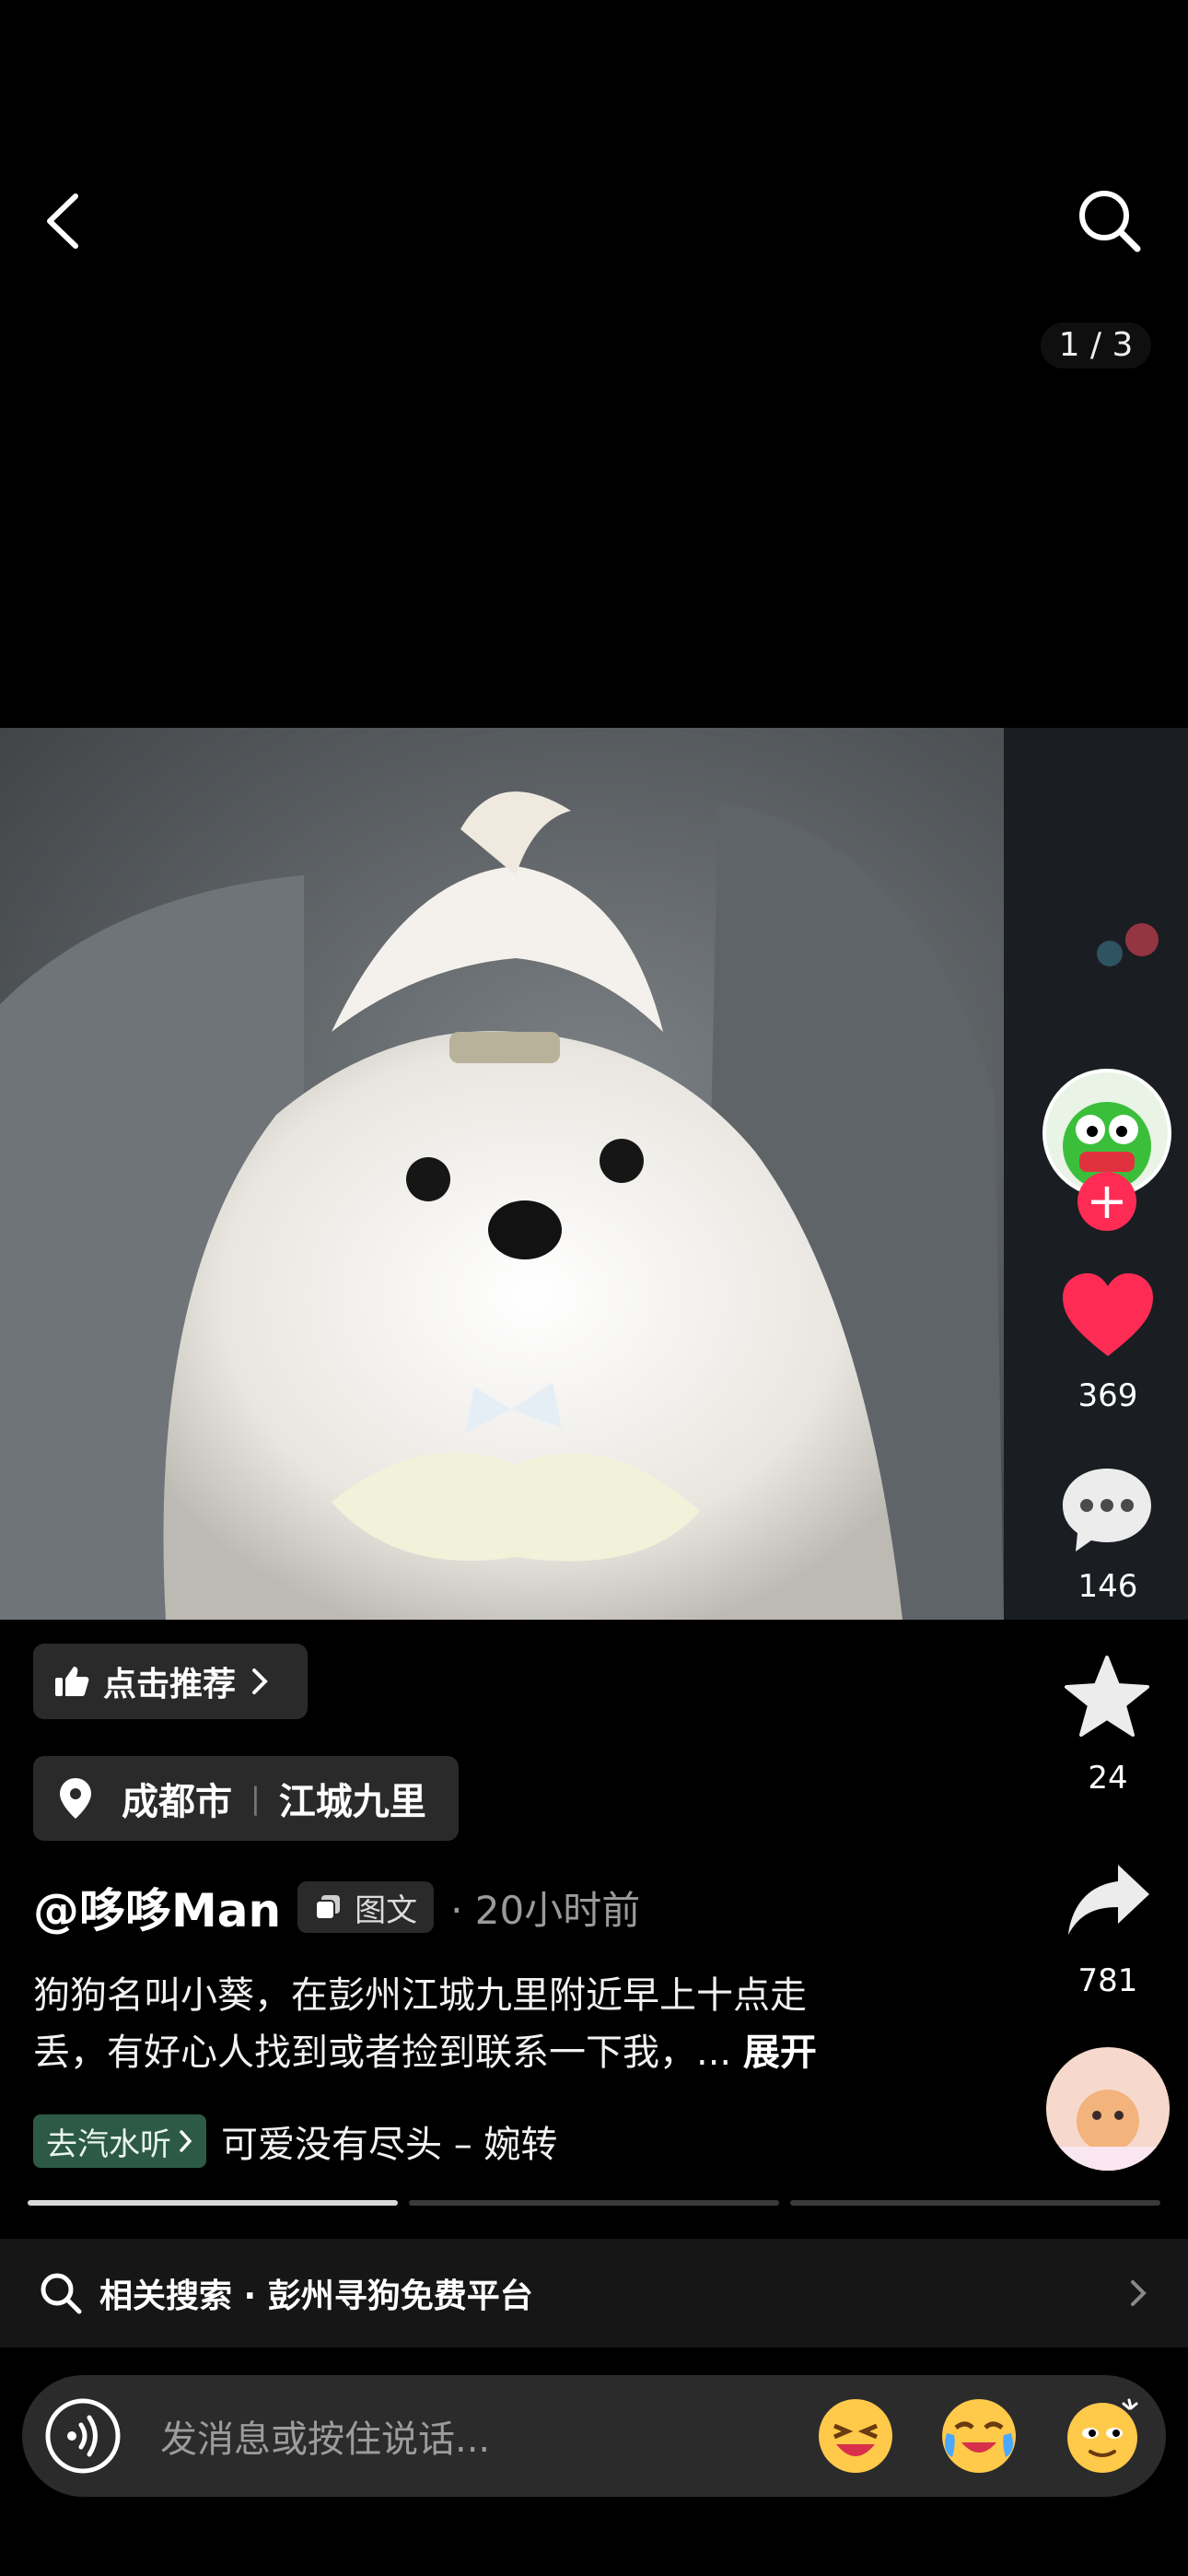  I want to click on location-place: 江城九里, so click(352, 1802).